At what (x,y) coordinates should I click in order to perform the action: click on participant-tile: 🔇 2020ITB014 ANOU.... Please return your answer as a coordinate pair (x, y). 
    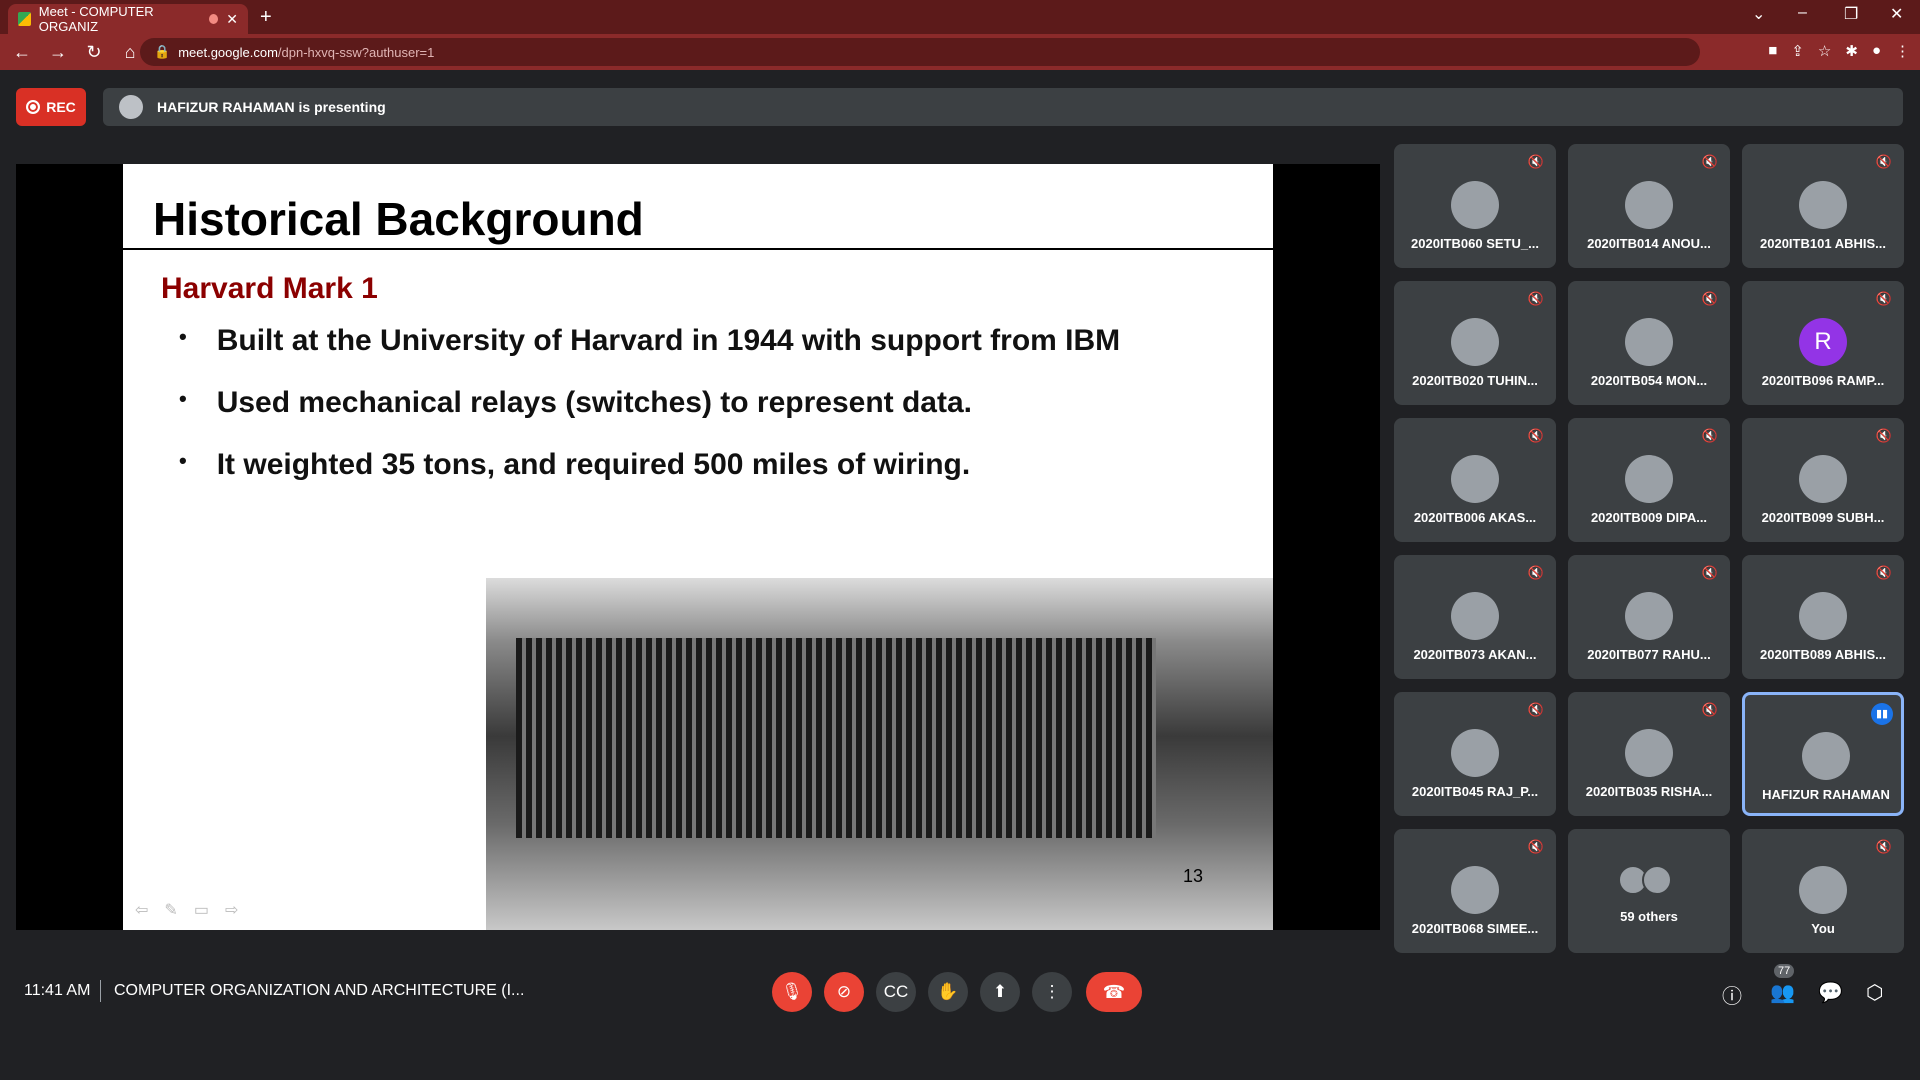
    Looking at the image, I should click on (1649, 206).